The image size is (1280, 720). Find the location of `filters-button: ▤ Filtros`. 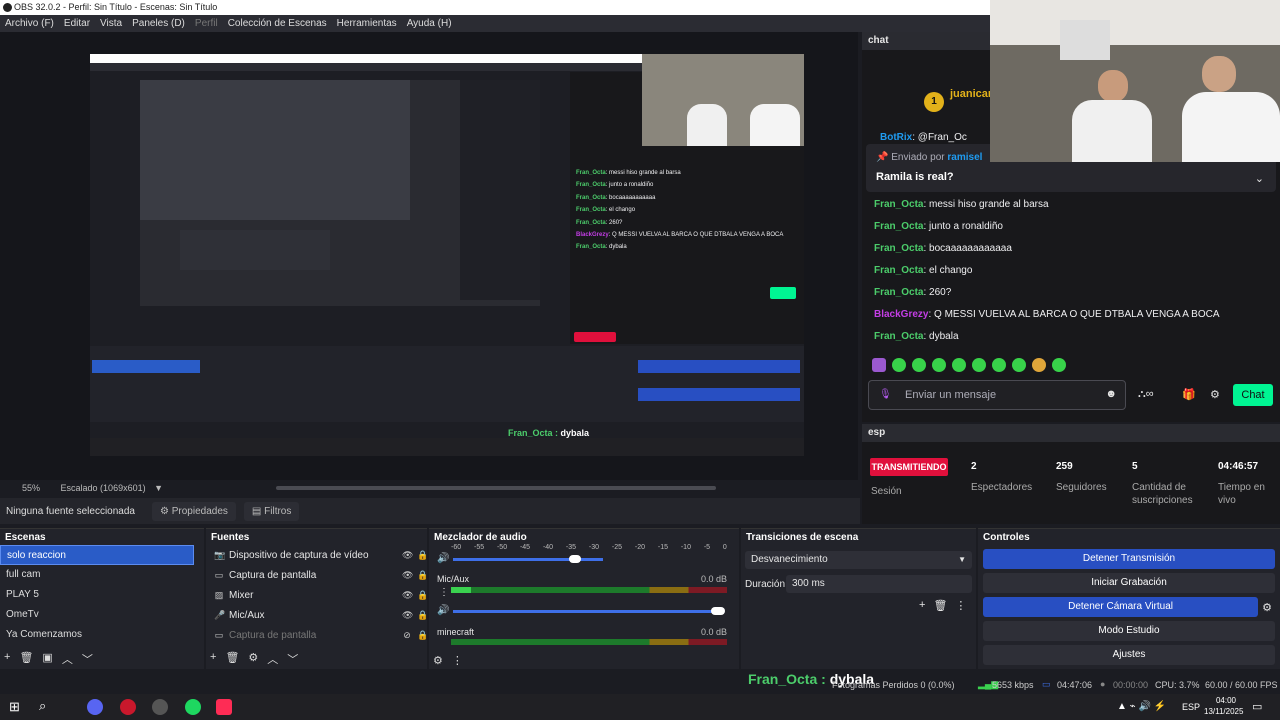

filters-button: ▤ Filtros is located at coordinates (271, 511).